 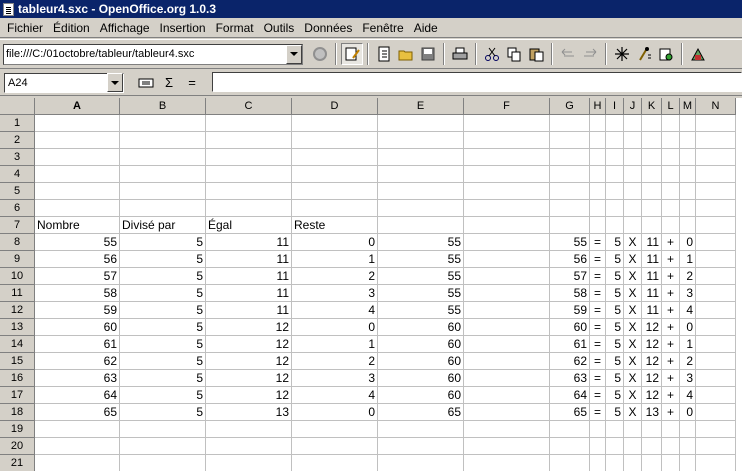 I want to click on cell-k1, so click(x=652, y=123).